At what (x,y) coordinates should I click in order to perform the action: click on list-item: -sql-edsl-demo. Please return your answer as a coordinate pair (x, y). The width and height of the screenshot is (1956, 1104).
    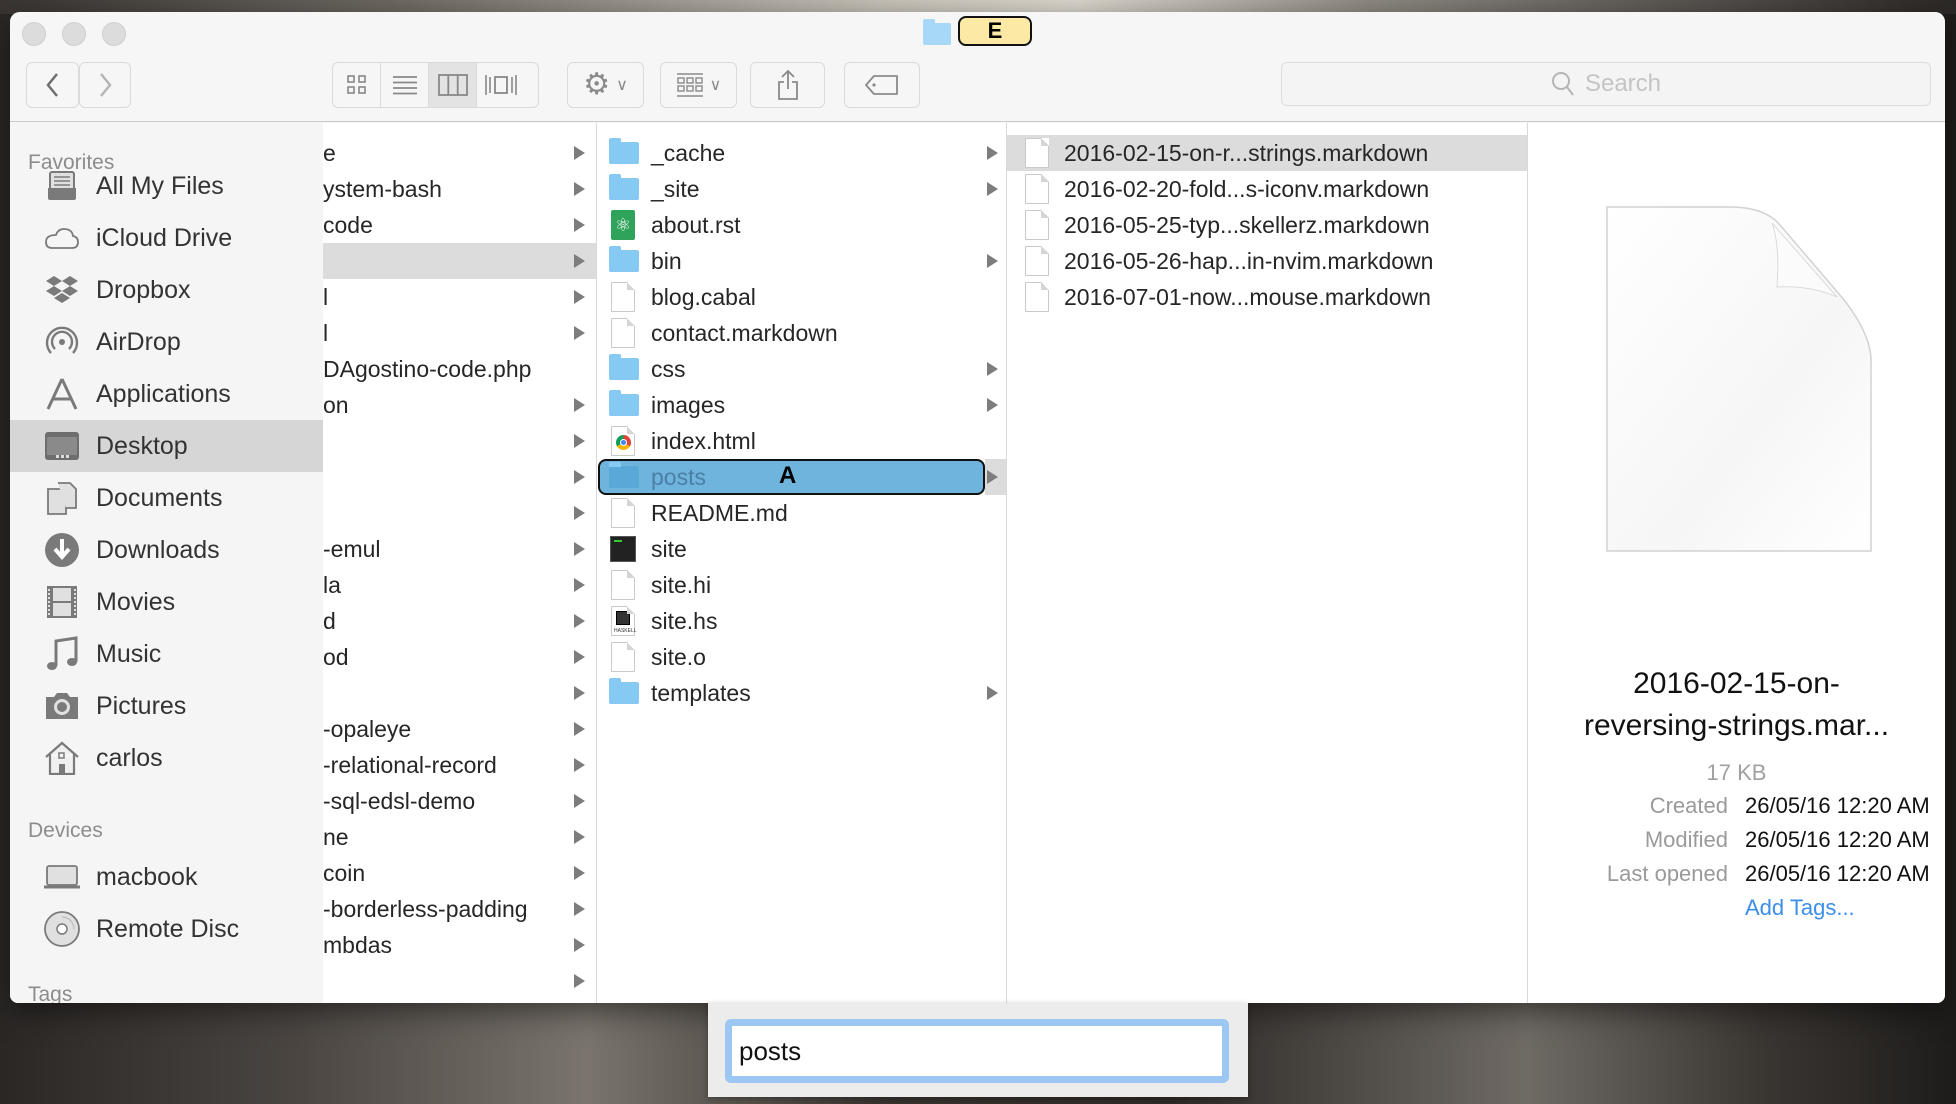
    Looking at the image, I should click on (459, 801).